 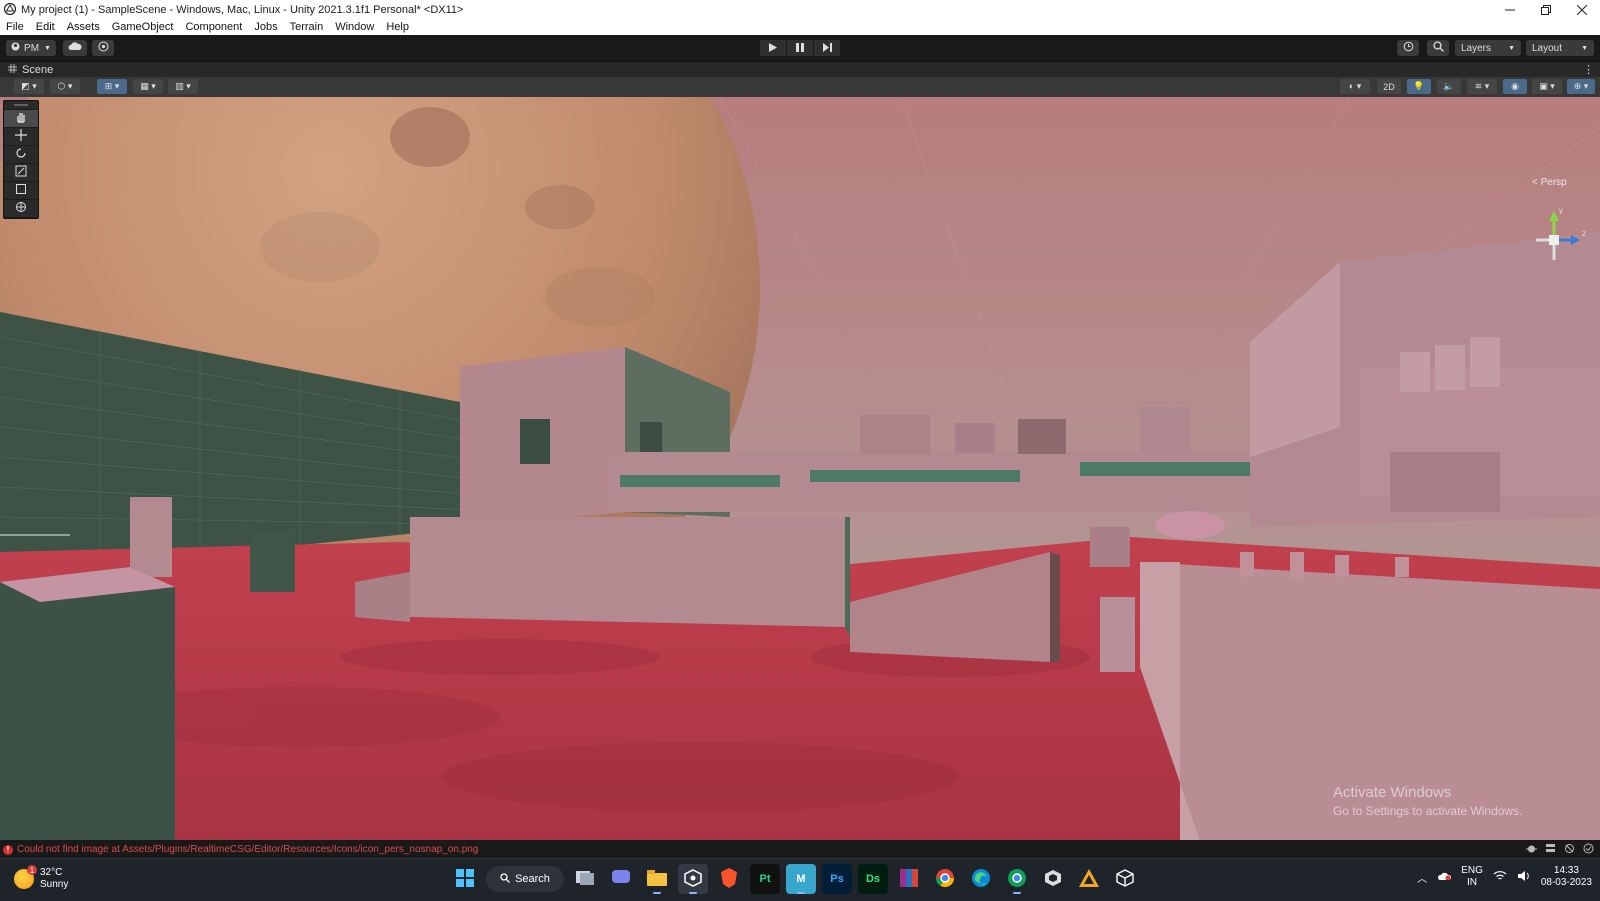 I want to click on step-button, so click(x=827, y=48).